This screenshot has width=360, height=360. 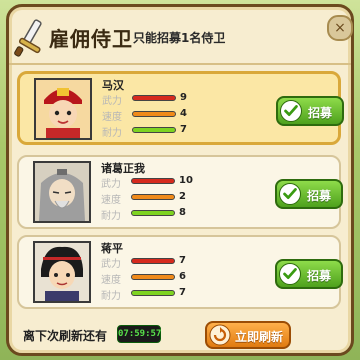 What do you see at coordinates (183, 97) in the screenshot?
I see `stat-value: 9` at bounding box center [183, 97].